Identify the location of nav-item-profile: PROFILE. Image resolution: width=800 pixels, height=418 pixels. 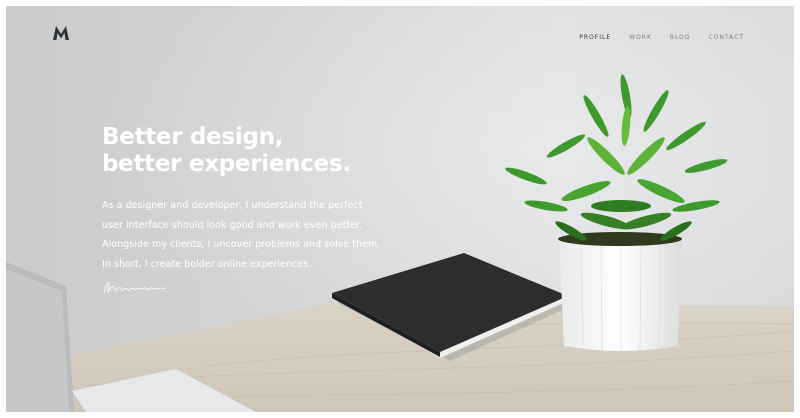
(595, 37).